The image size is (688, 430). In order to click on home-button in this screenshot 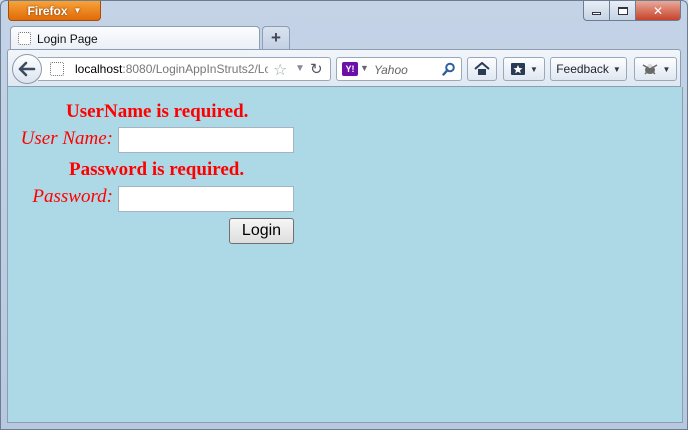, I will do `click(482, 69)`.